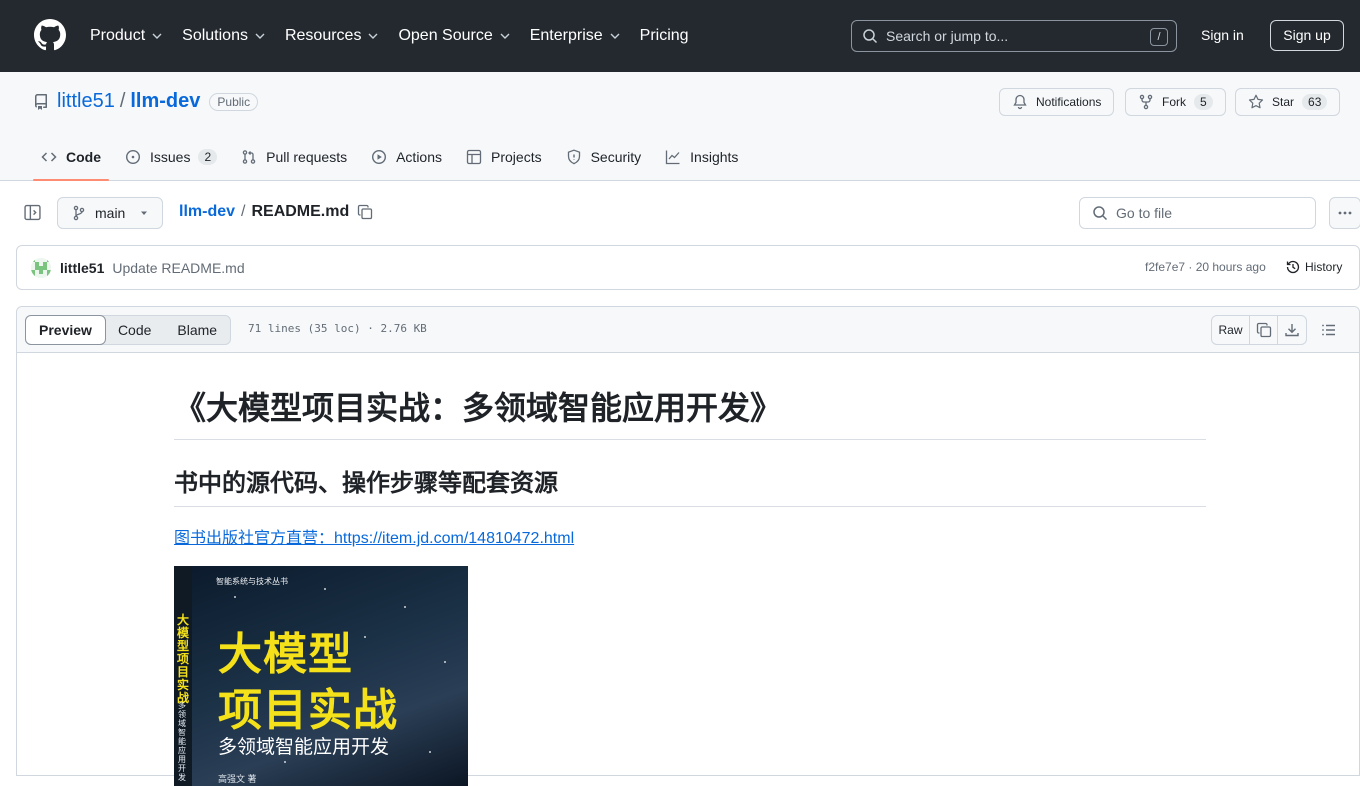 This screenshot has width=1360, height=786. What do you see at coordinates (573, 157) in the screenshot?
I see `shield-icon` at bounding box center [573, 157].